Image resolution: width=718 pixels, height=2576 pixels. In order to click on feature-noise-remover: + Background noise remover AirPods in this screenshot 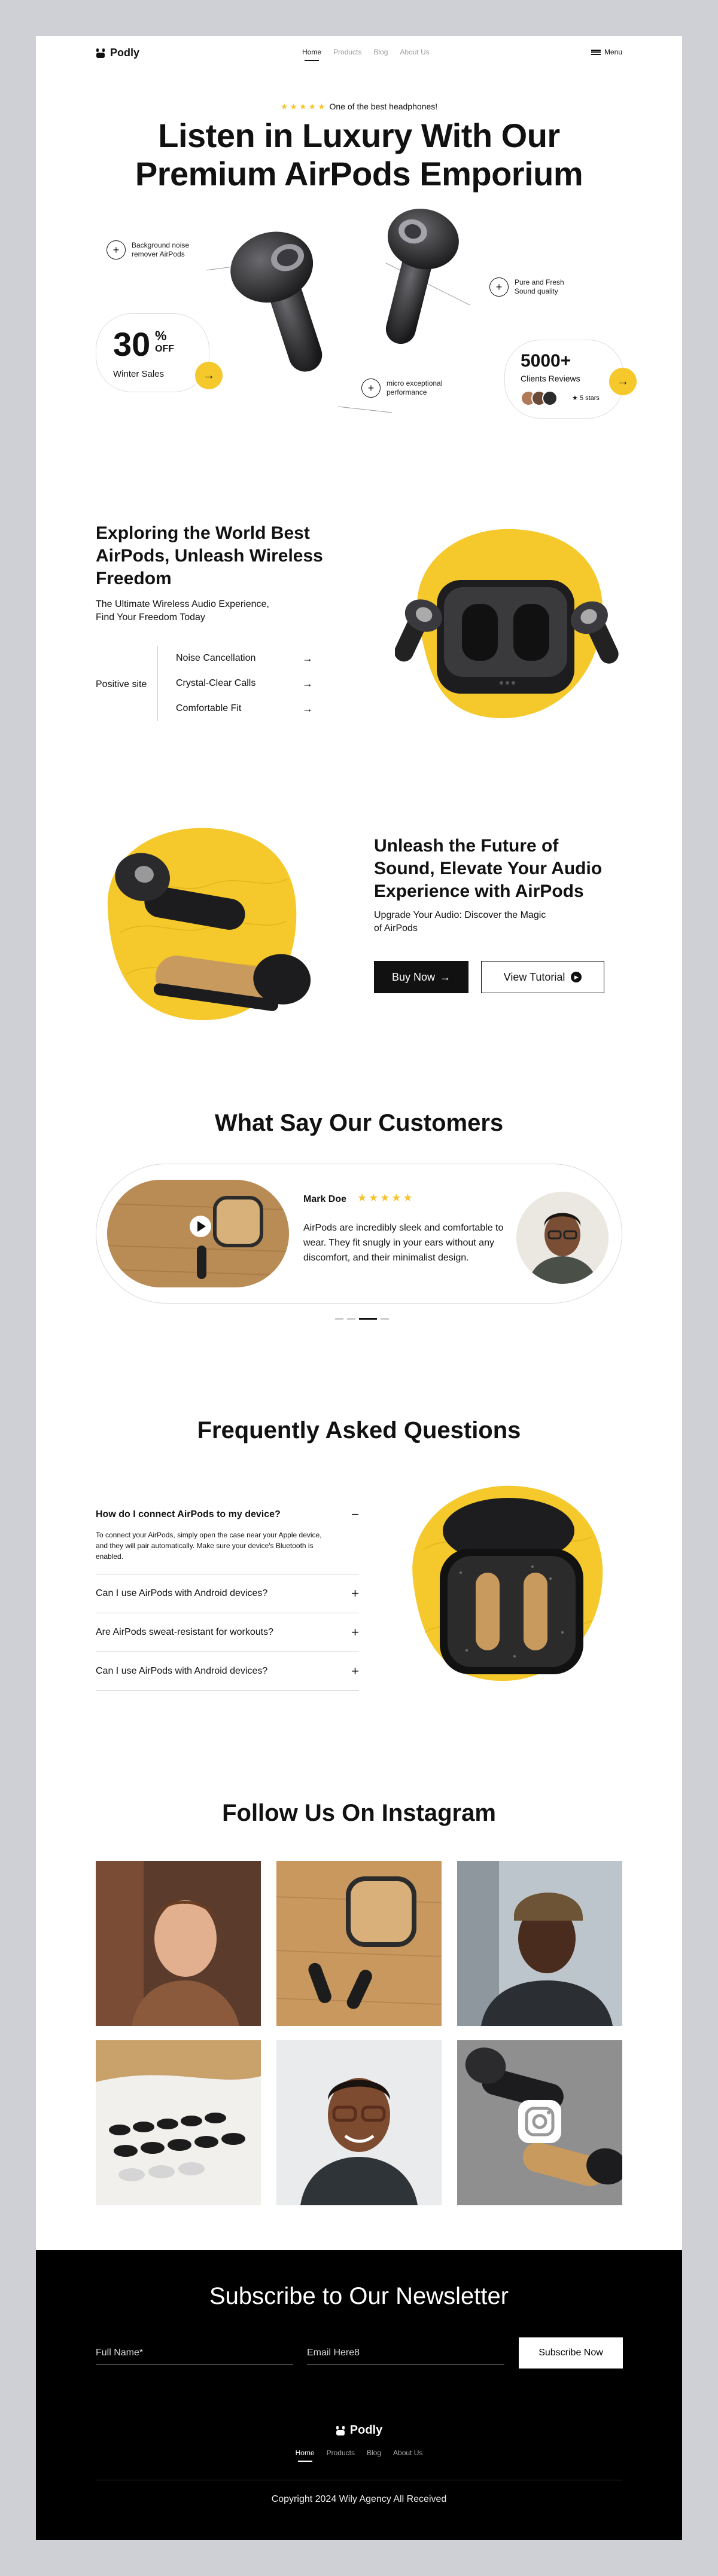, I will do `click(148, 250)`.